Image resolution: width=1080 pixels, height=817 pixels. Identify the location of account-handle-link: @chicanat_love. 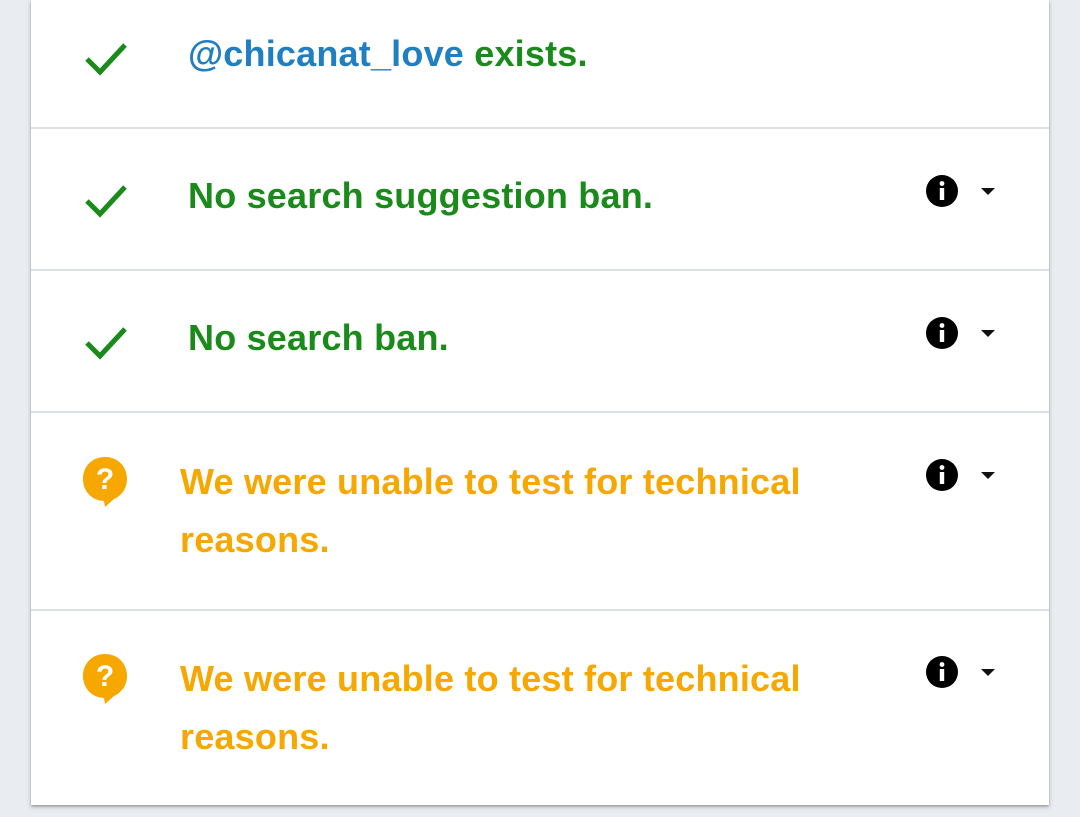
(326, 53).